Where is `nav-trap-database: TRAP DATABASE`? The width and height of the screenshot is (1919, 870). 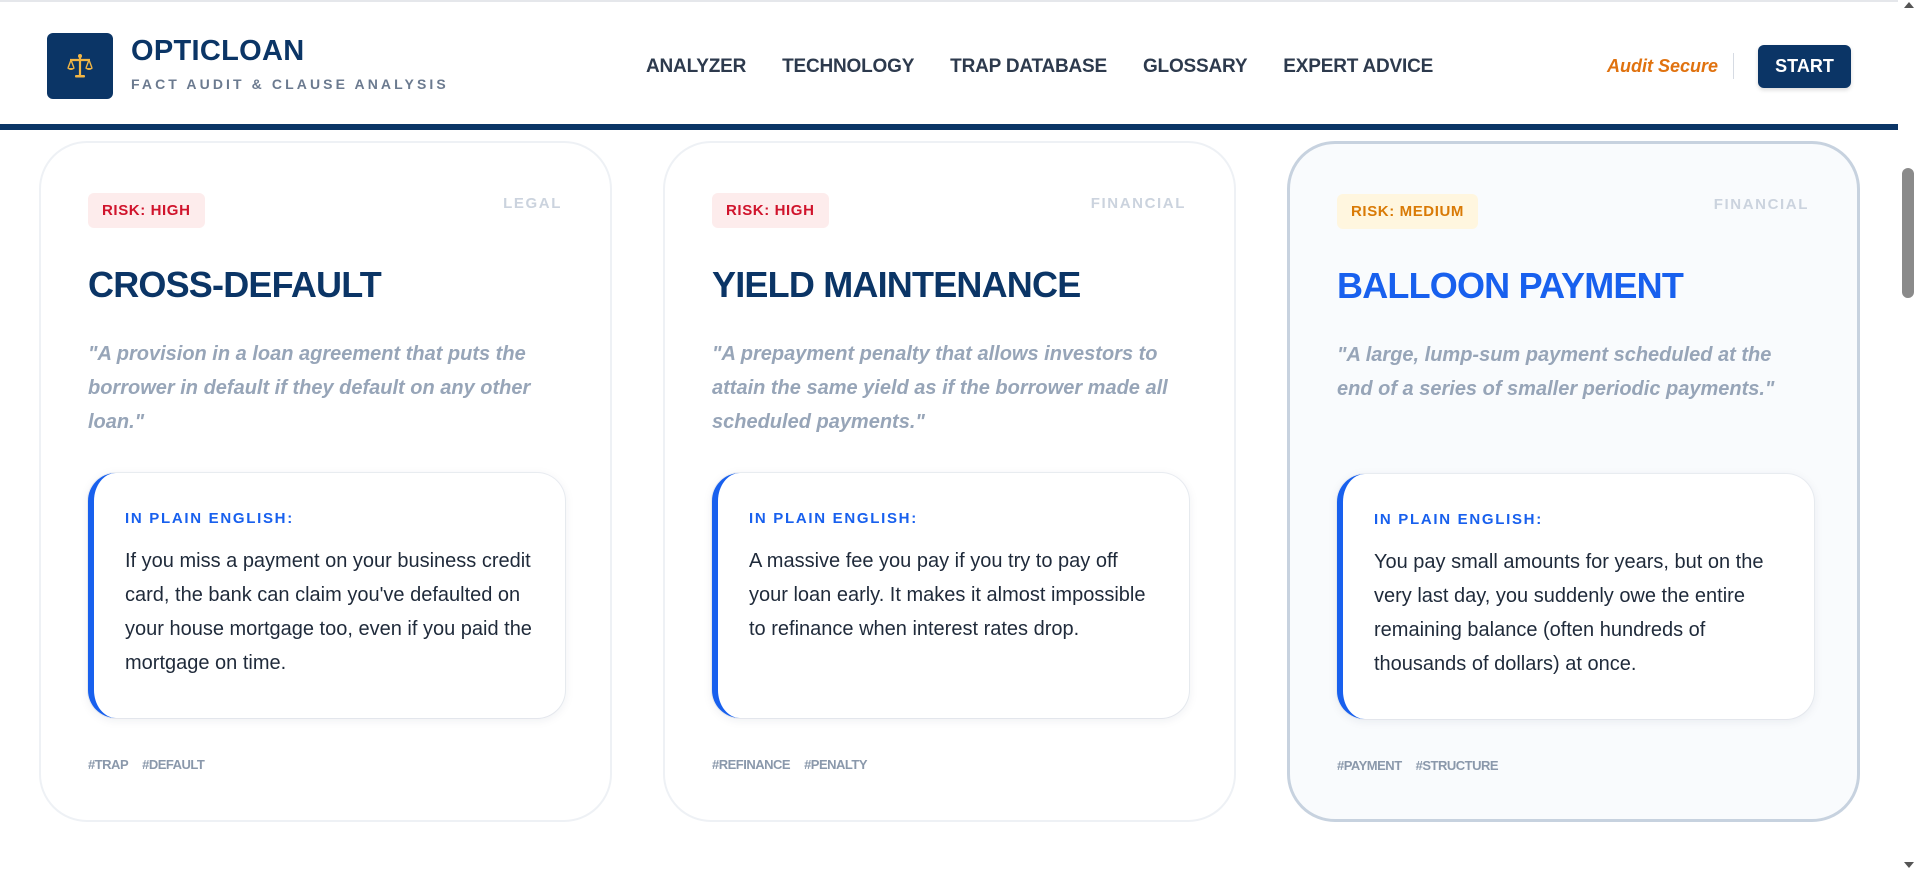 nav-trap-database: TRAP DATABASE is located at coordinates (1028, 67).